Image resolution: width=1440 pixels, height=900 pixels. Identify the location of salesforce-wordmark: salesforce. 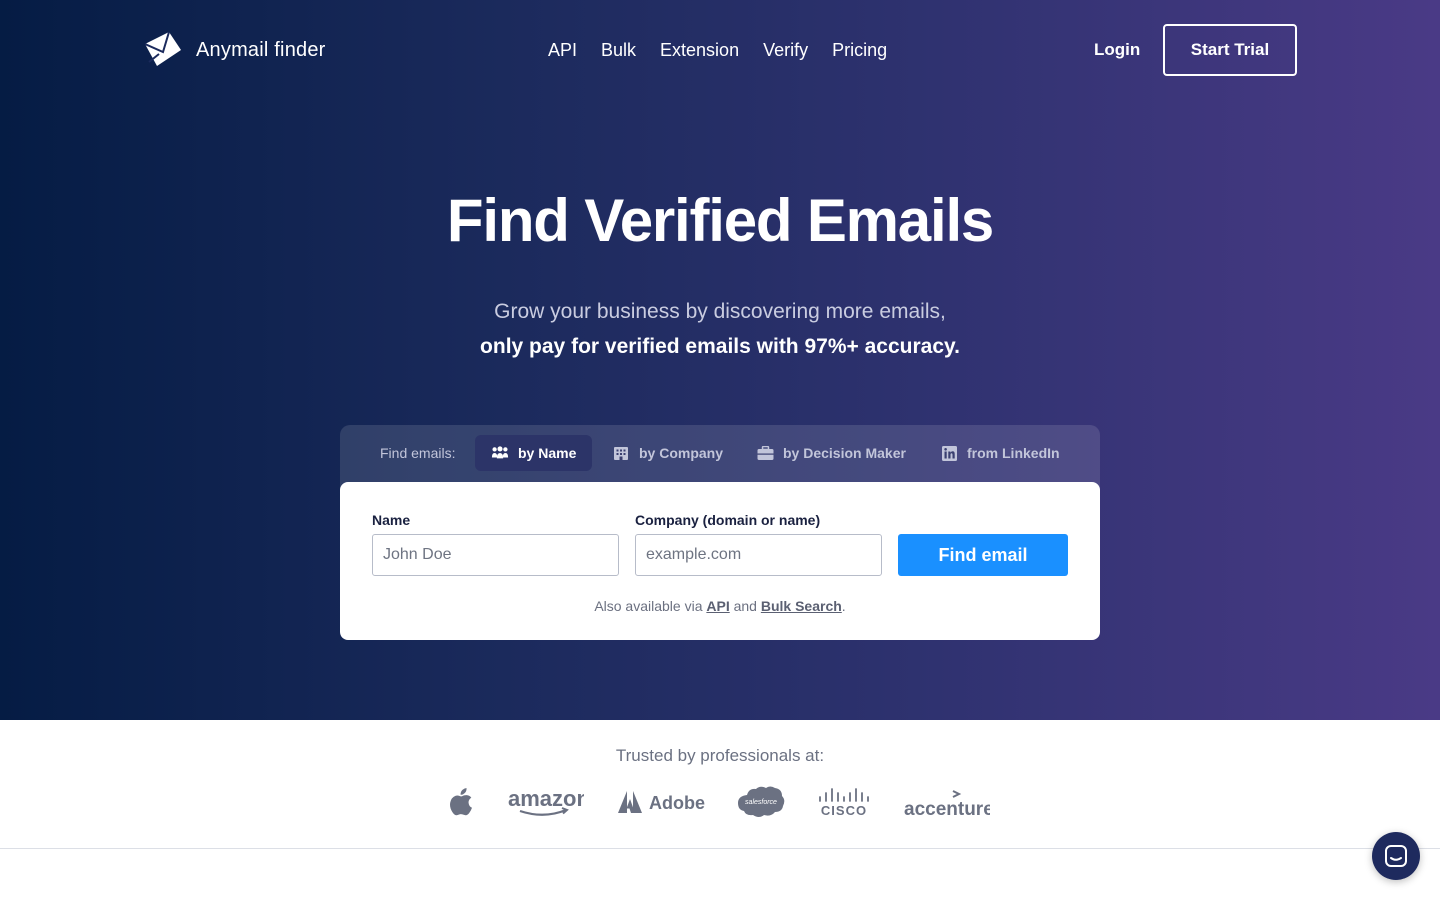
(761, 802).